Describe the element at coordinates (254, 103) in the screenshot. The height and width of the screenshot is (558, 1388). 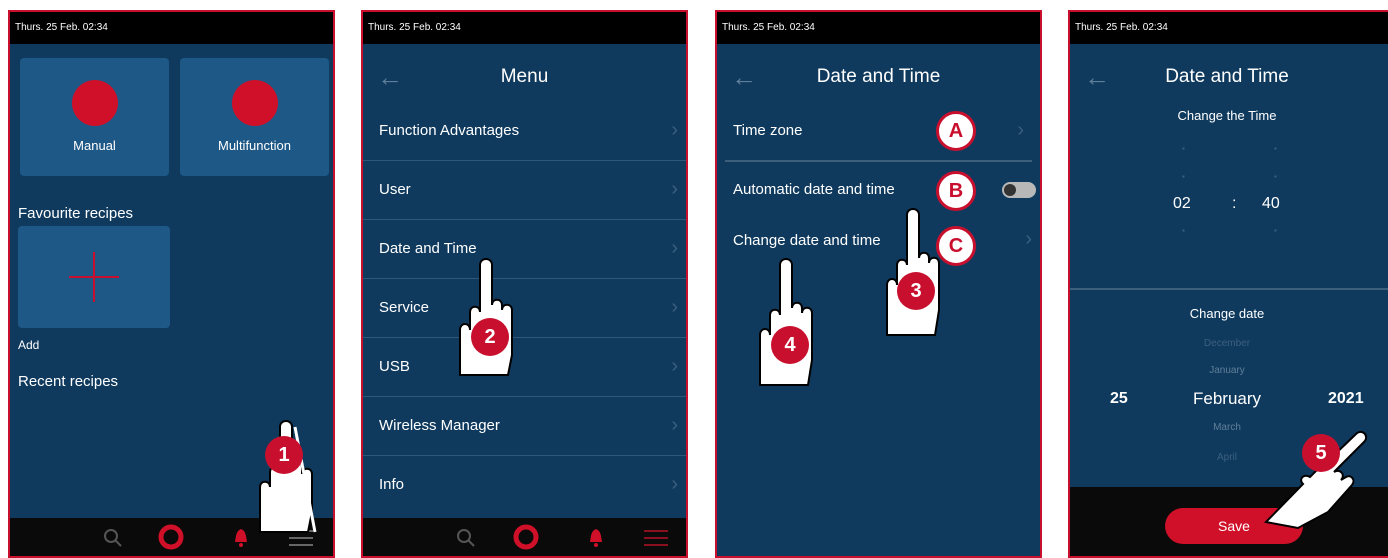
I see `multifunction-icon` at that location.